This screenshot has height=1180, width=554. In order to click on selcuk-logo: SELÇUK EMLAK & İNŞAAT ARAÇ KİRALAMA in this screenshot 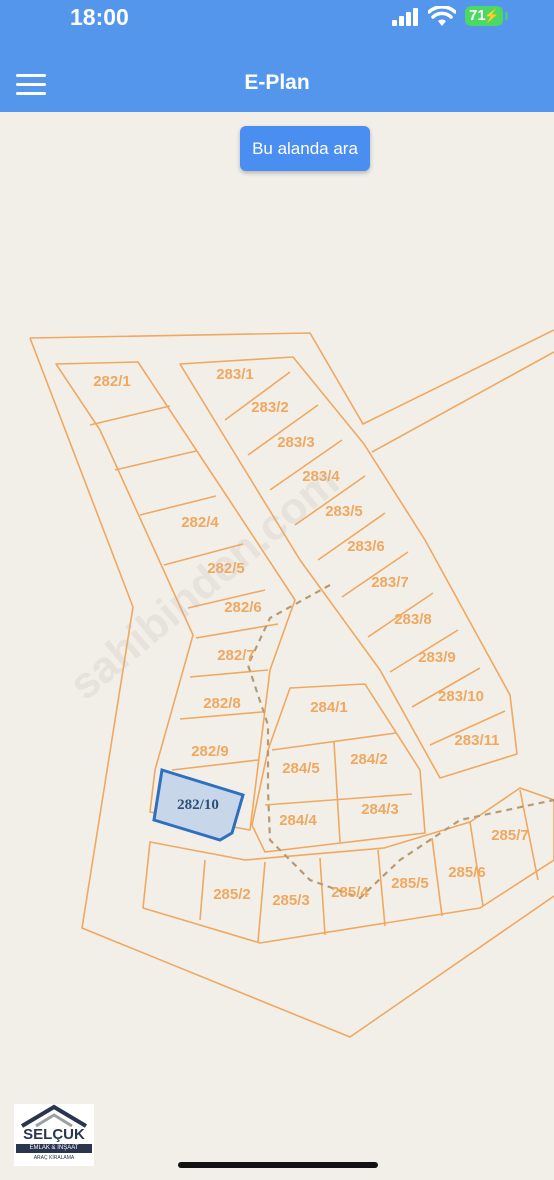, I will do `click(54, 1135)`.